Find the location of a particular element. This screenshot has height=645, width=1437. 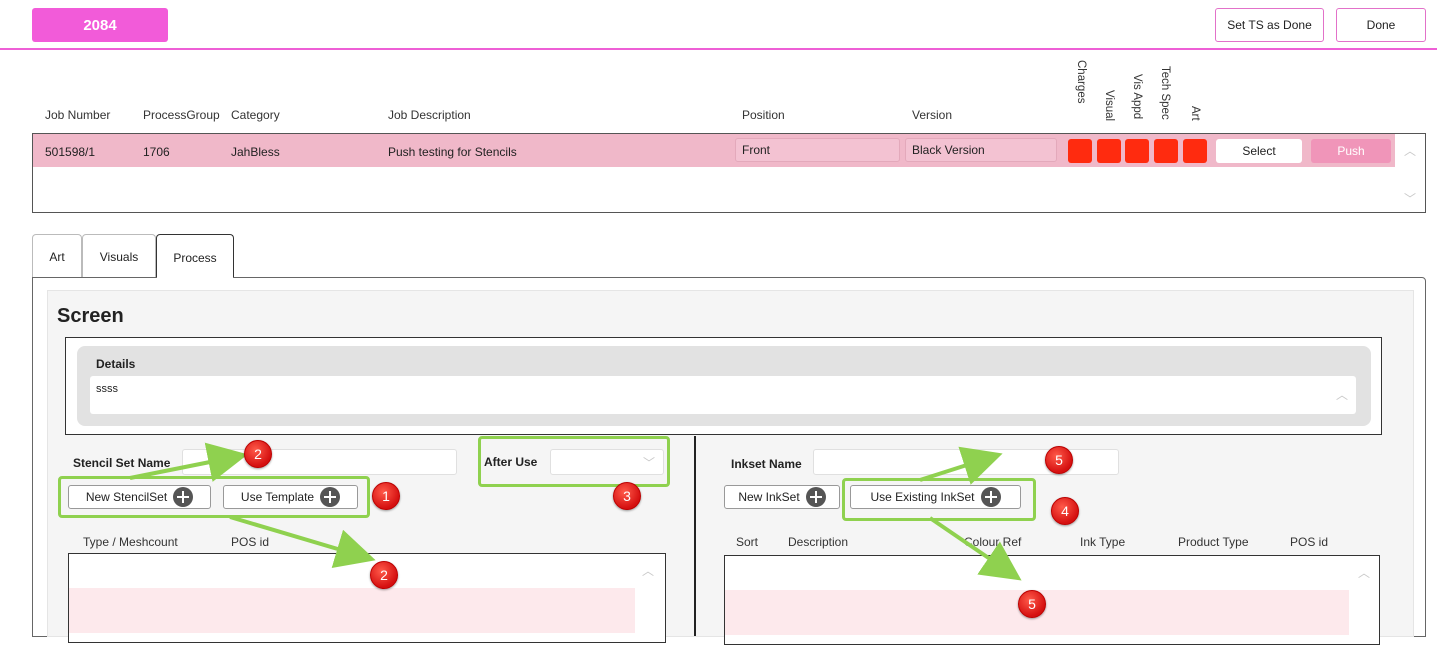

annotation-arrows is located at coordinates (575, 511).